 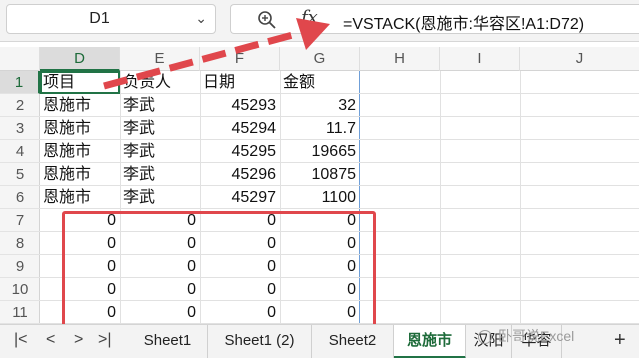 I want to click on table-cell: 1100, so click(x=320, y=197).